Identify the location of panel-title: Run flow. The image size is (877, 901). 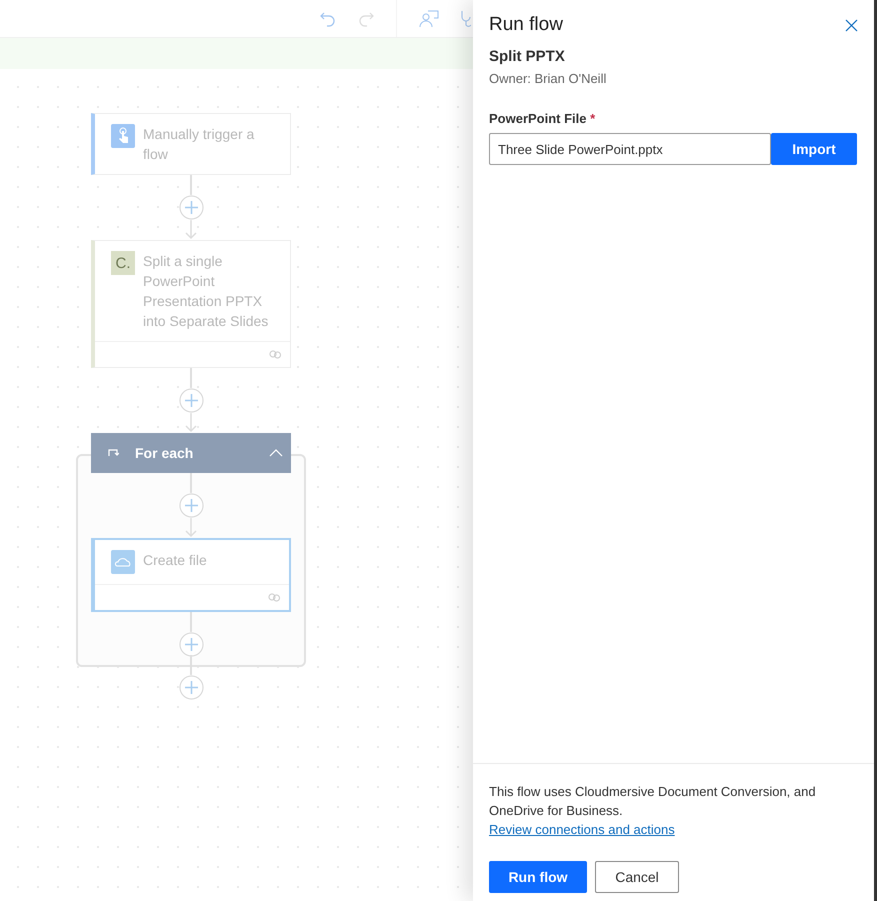
(526, 25).